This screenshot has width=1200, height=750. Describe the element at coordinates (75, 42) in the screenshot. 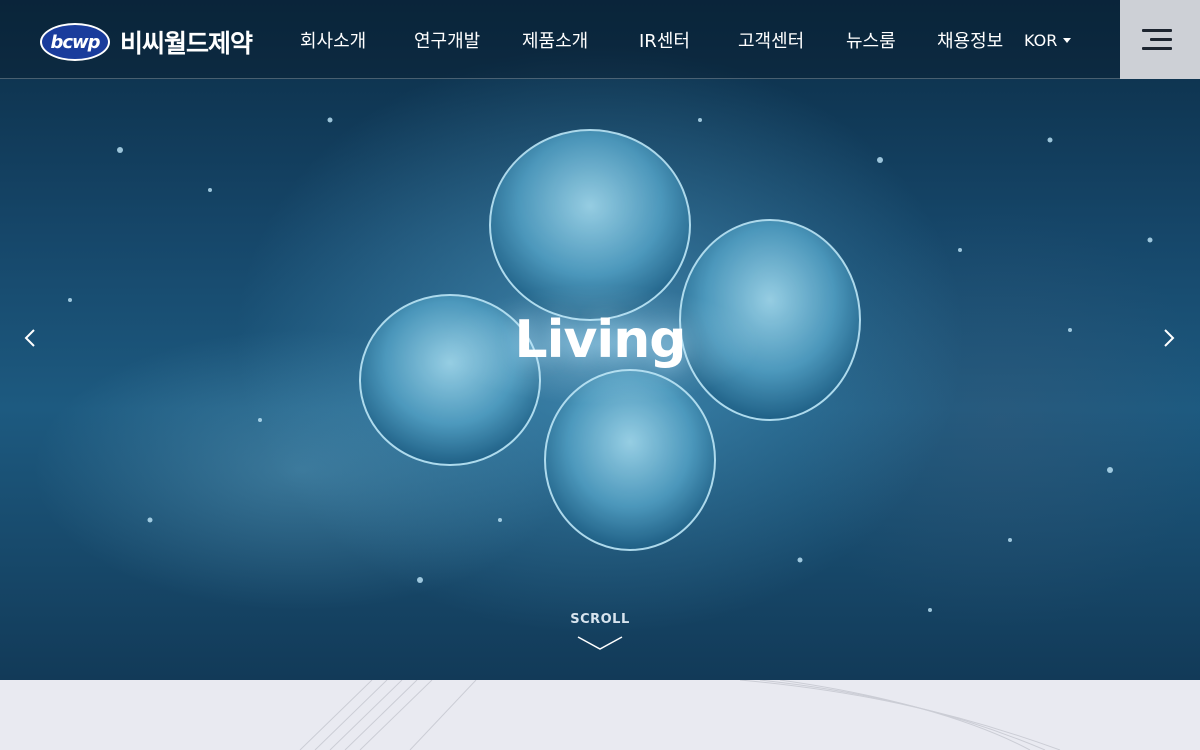

I see `logo-mark: bcwp` at that location.